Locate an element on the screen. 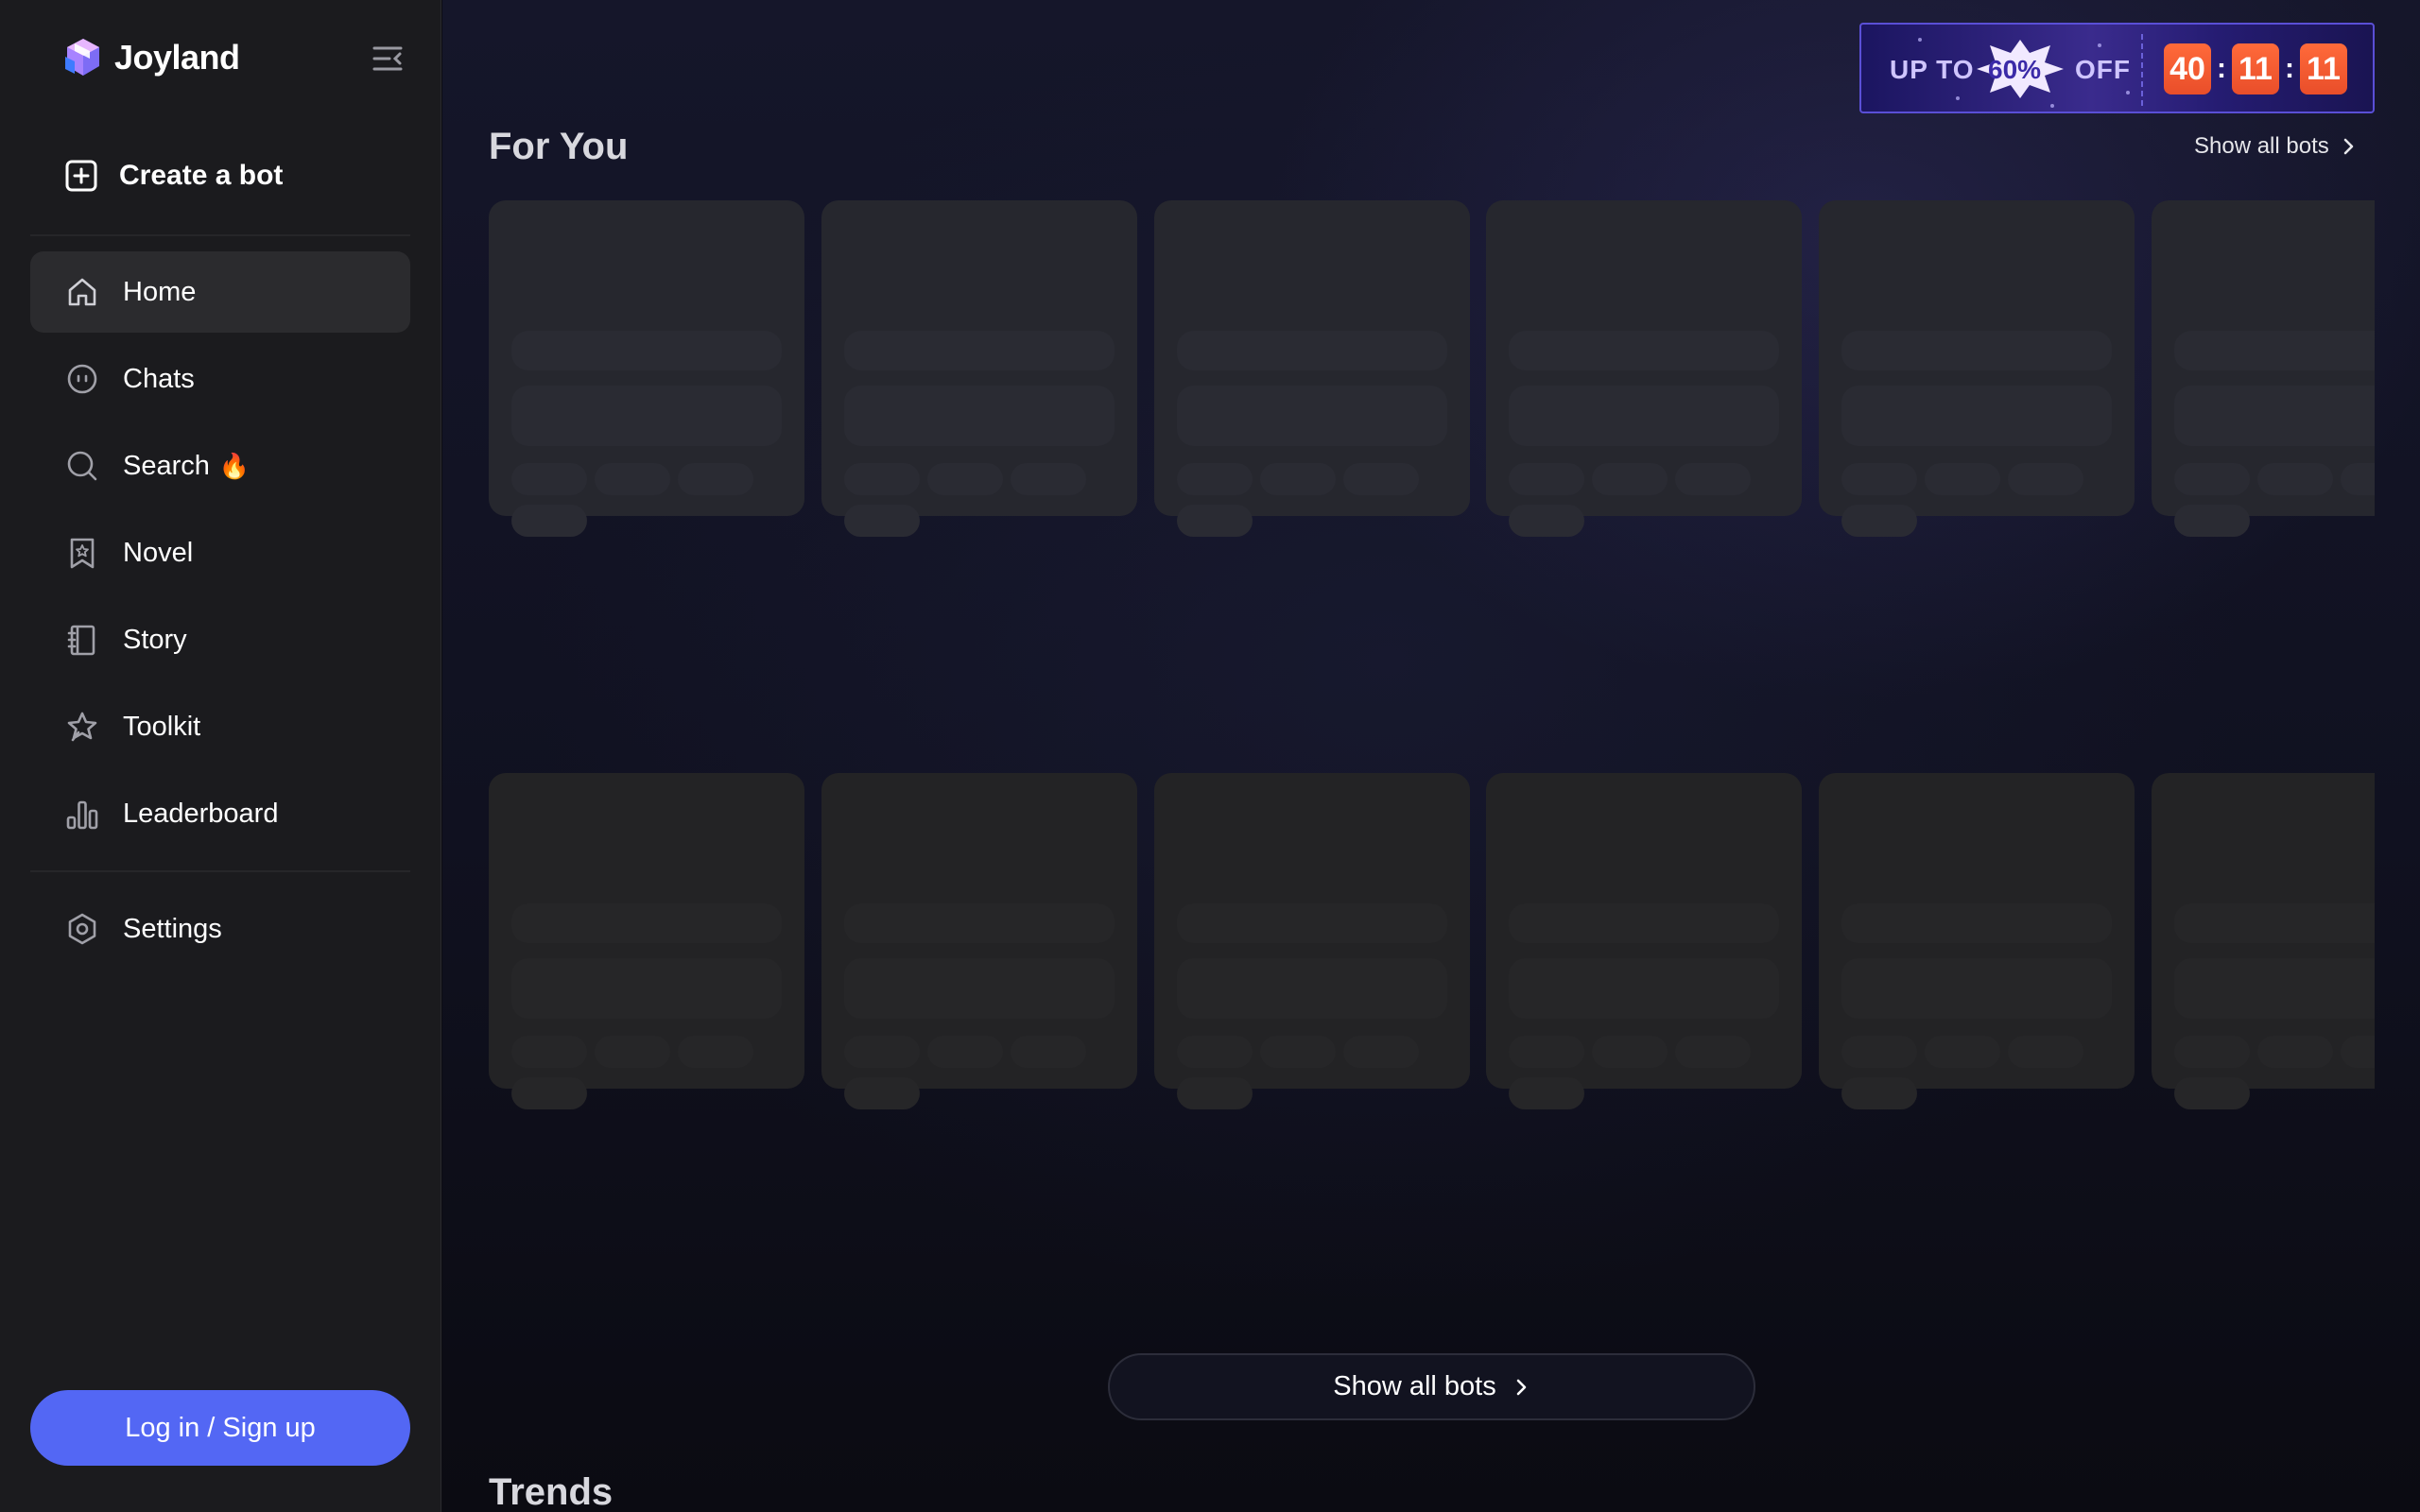 This screenshot has height=1512, width=2420. brand-name: Joyland is located at coordinates (177, 57).